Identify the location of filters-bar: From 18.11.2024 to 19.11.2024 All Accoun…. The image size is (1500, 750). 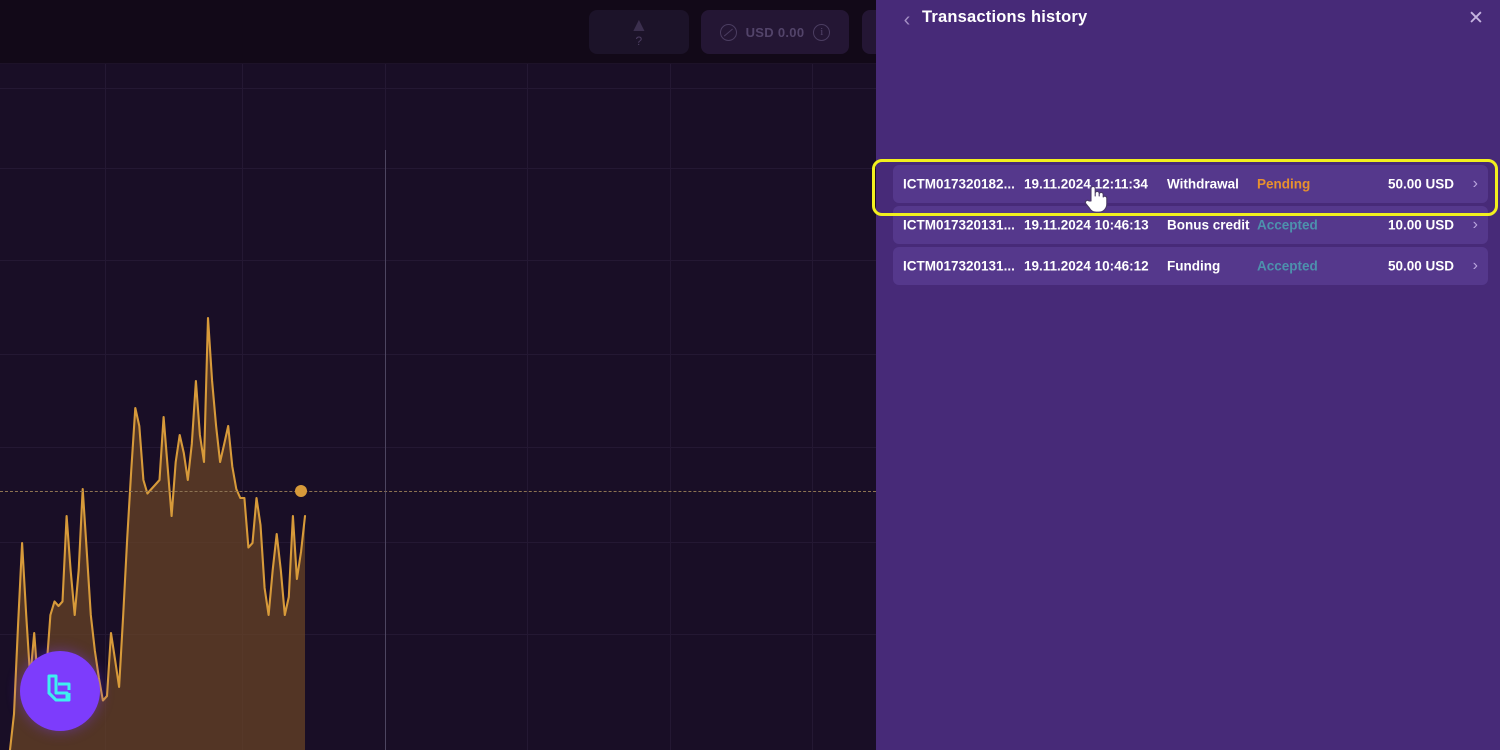
(1188, 89).